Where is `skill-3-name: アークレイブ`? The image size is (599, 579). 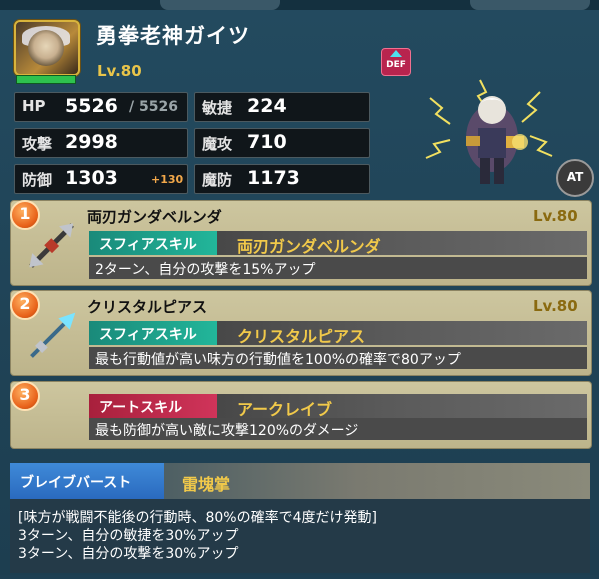 skill-3-name: アークレイブ is located at coordinates (285, 409).